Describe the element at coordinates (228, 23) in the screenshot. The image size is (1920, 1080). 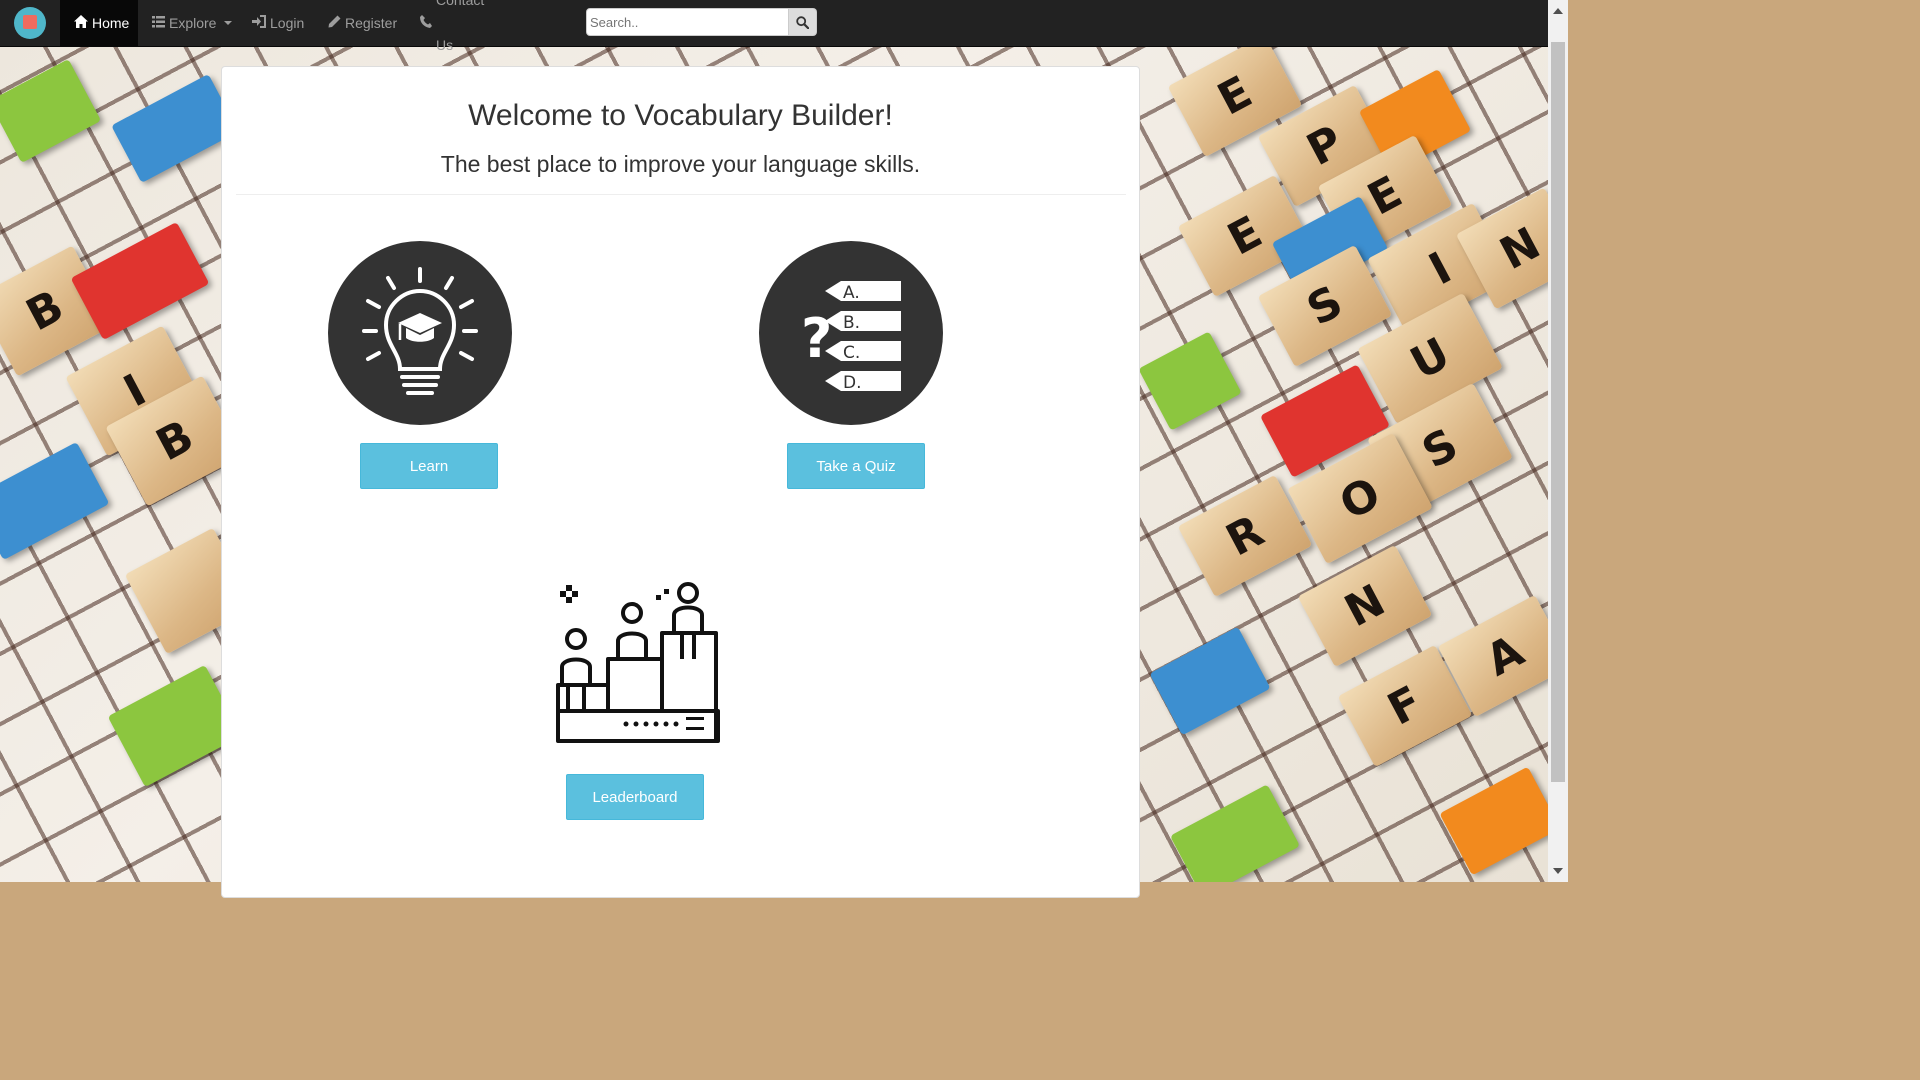
I see `caret-down-icon` at that location.